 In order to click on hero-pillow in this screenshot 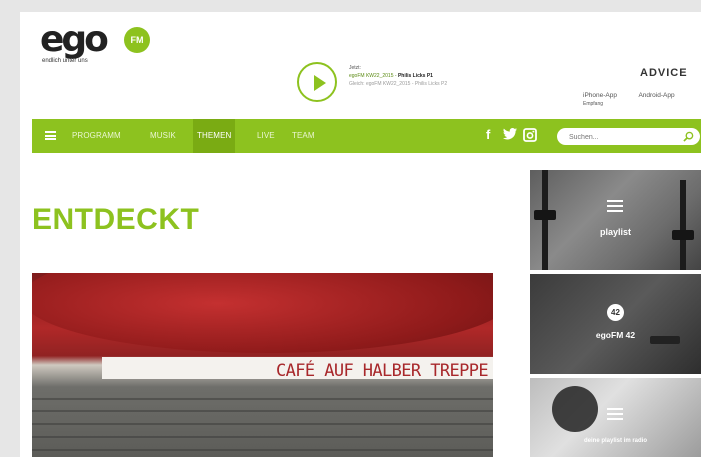, I will do `click(262, 313)`.